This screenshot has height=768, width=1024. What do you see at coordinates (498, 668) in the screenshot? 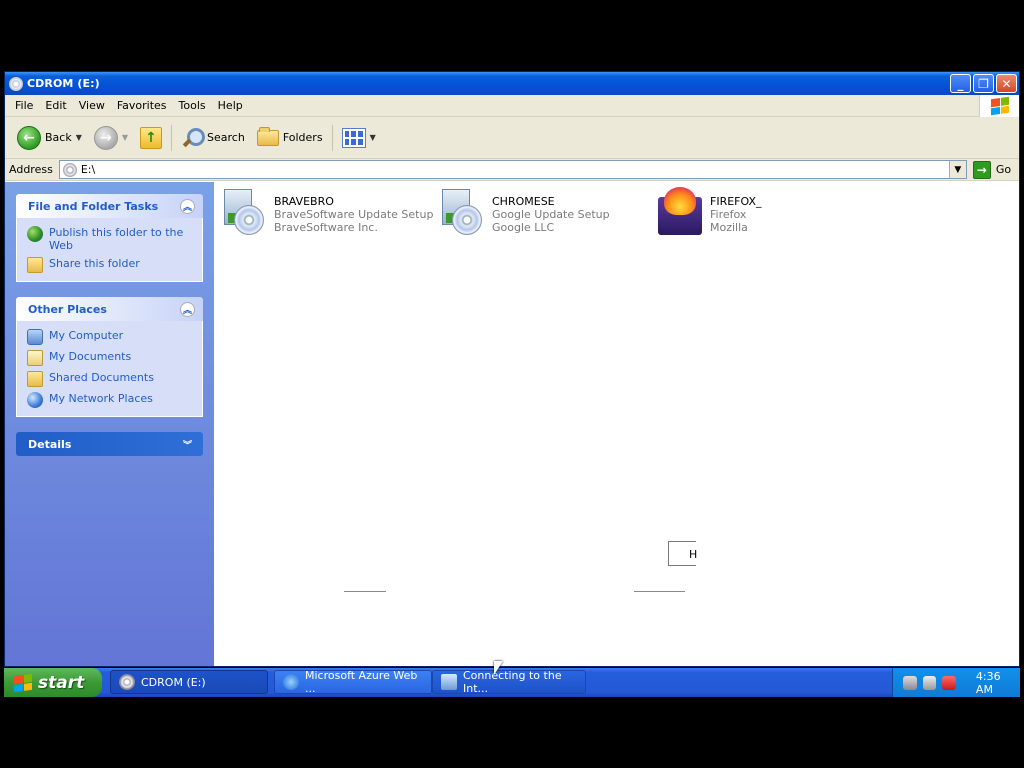
I see `mouse-cursor-icon` at bounding box center [498, 668].